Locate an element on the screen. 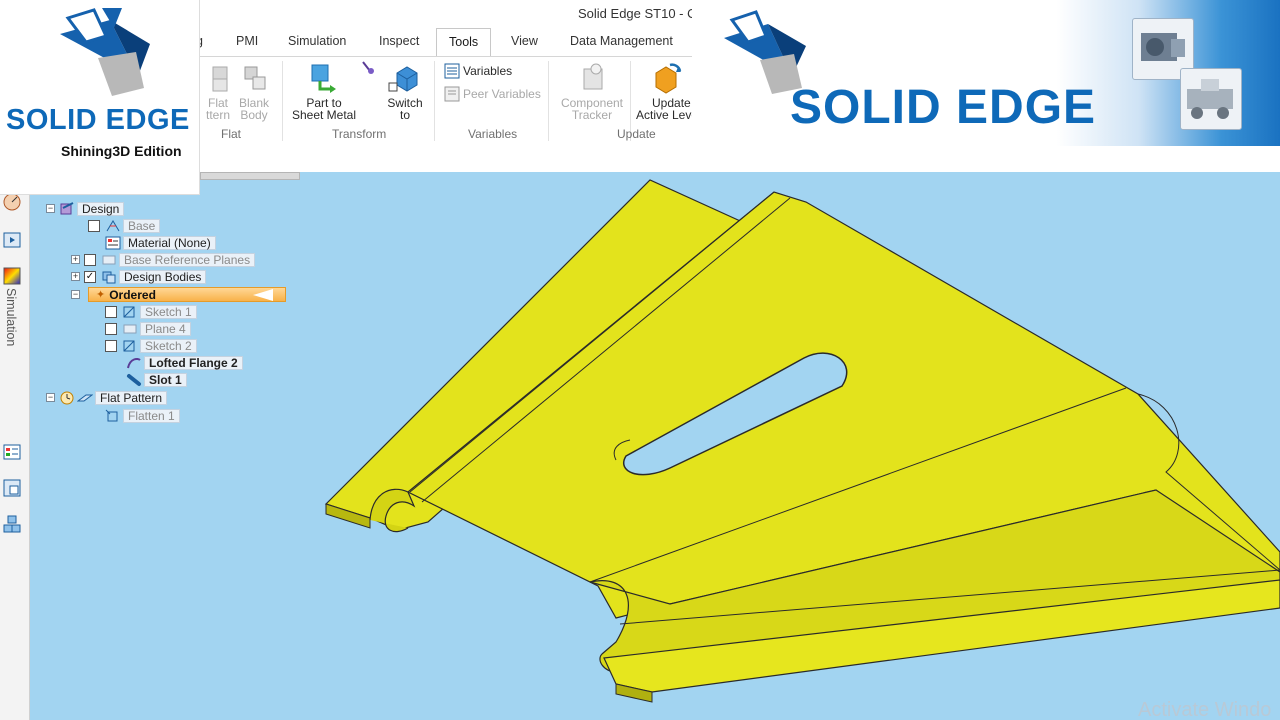 This screenshot has width=1280, height=720. tab-inspect: Inspect is located at coordinates (399, 41).